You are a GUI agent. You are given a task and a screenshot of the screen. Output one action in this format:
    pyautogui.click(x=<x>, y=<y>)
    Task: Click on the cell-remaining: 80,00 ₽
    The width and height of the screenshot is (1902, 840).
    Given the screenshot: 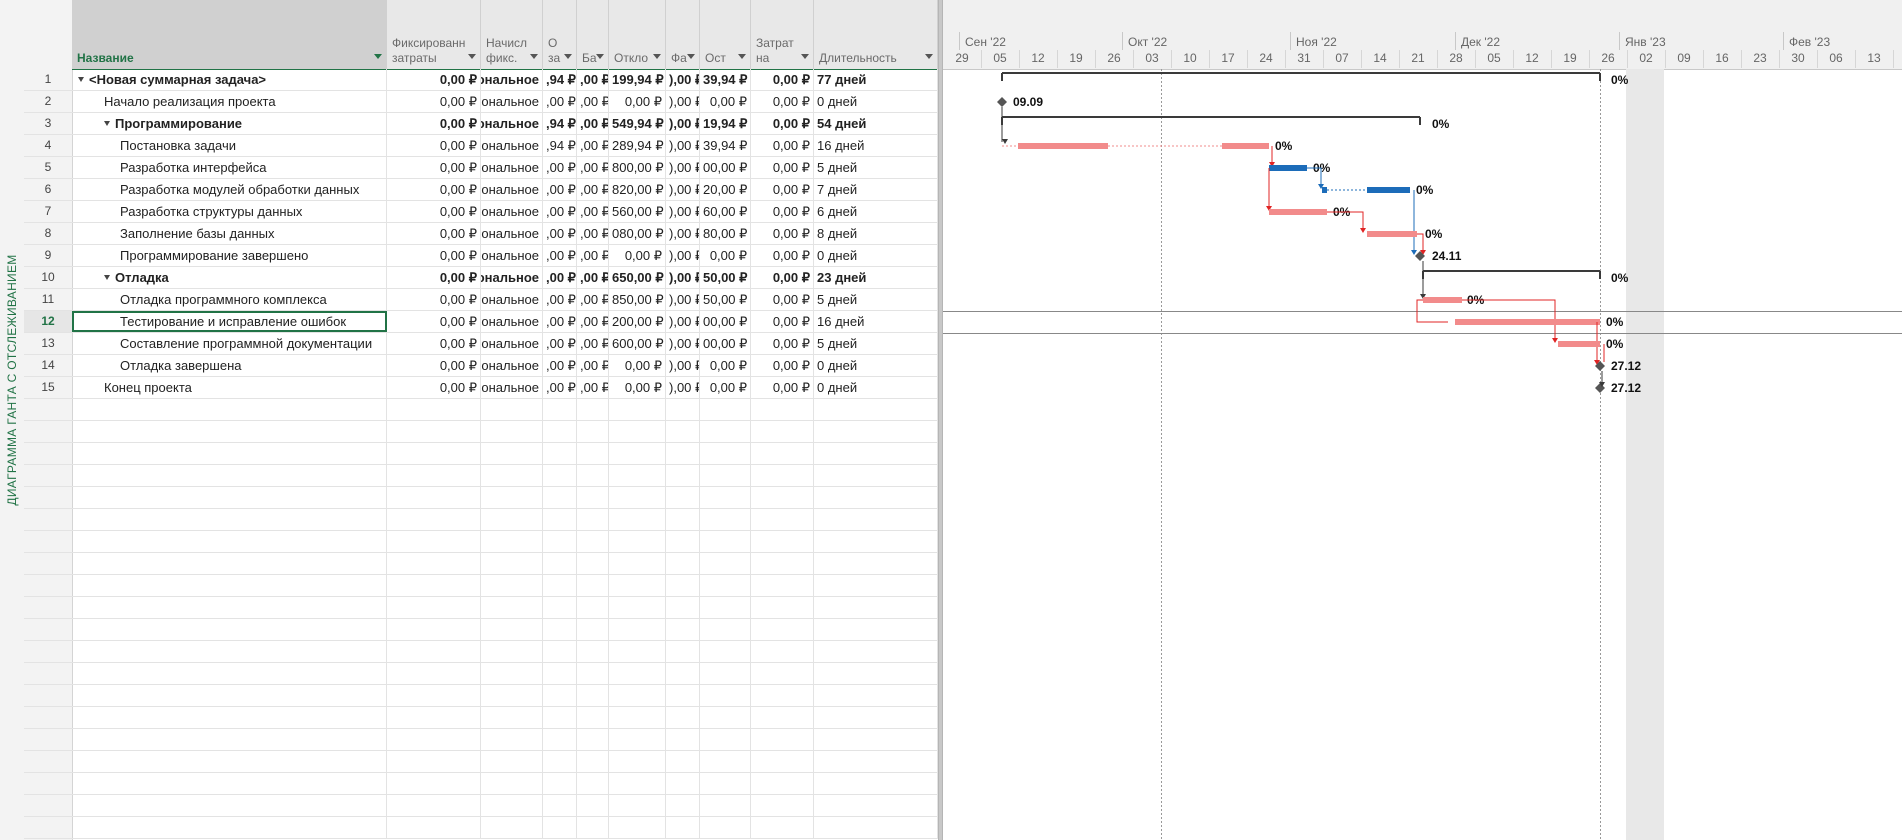 What is the action you would take?
    pyautogui.click(x=725, y=233)
    